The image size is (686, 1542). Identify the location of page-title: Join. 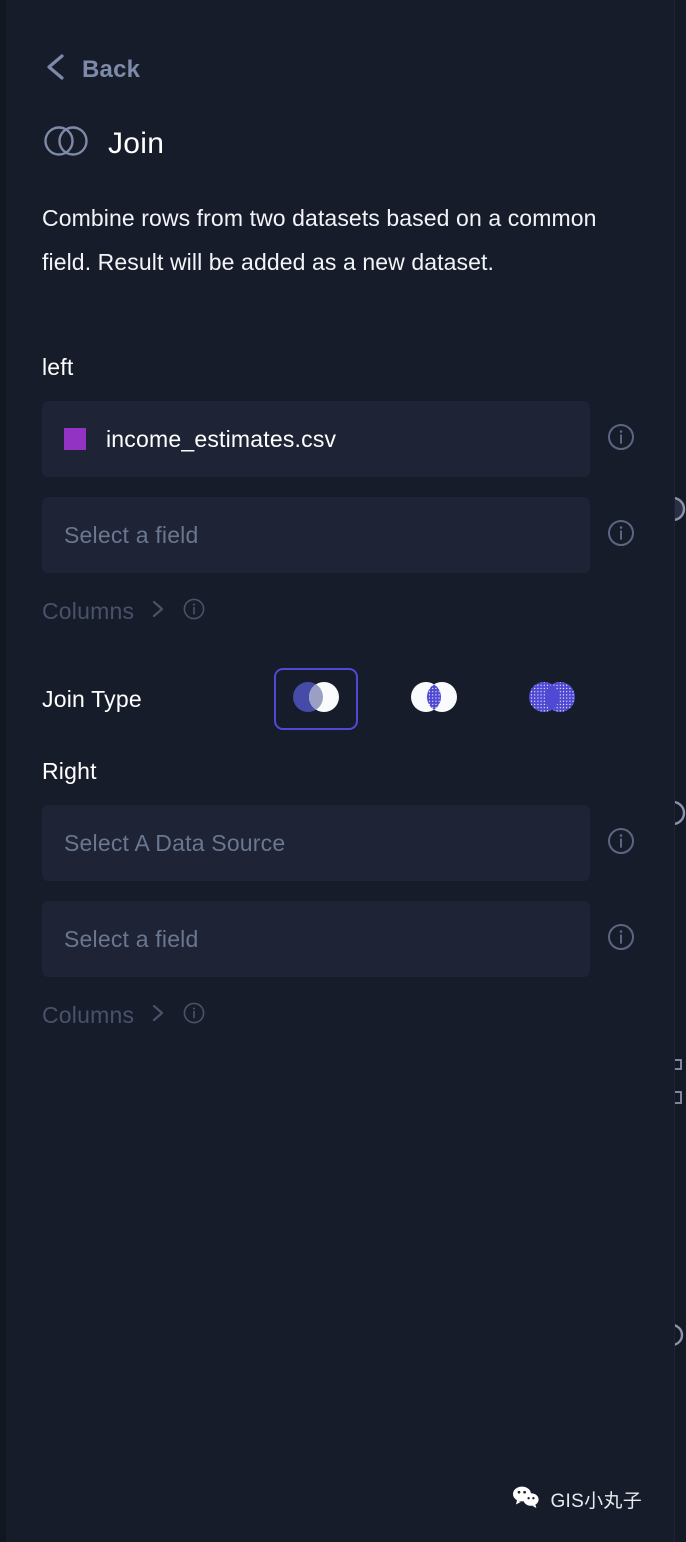
(340, 143).